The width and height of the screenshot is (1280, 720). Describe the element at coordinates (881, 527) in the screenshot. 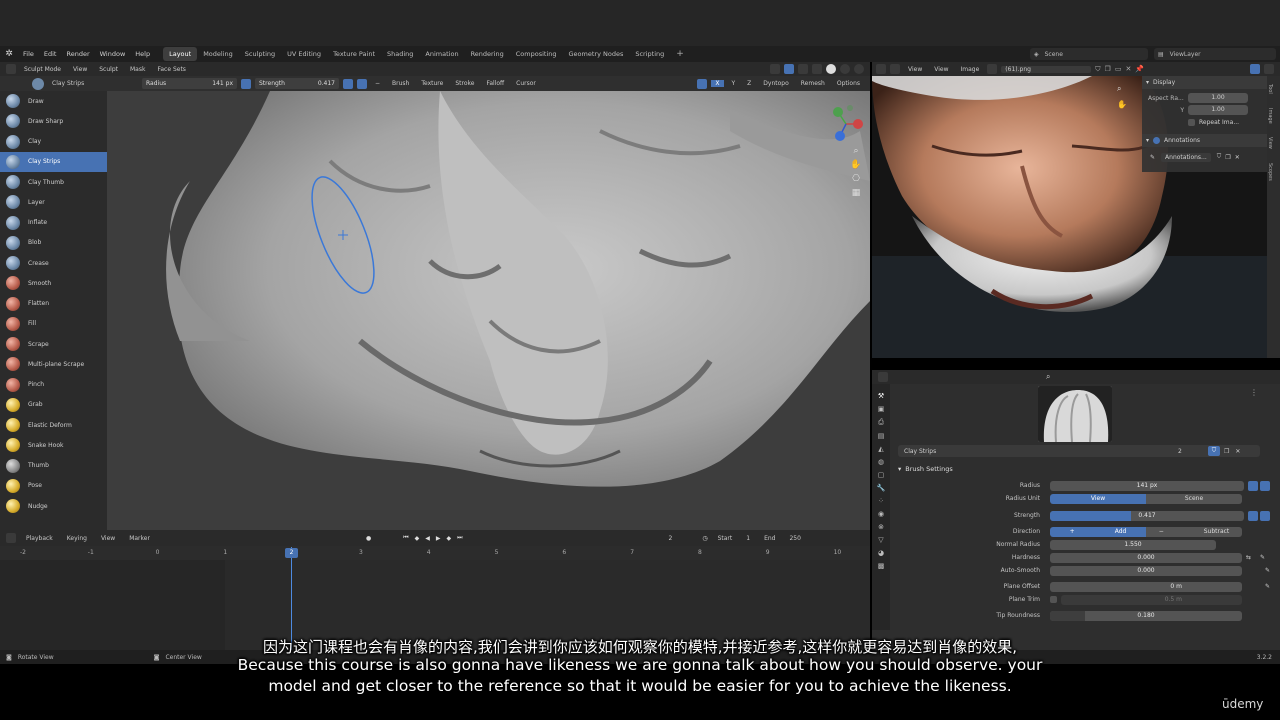

I see `constraints-tab-icon: ⊗` at that location.